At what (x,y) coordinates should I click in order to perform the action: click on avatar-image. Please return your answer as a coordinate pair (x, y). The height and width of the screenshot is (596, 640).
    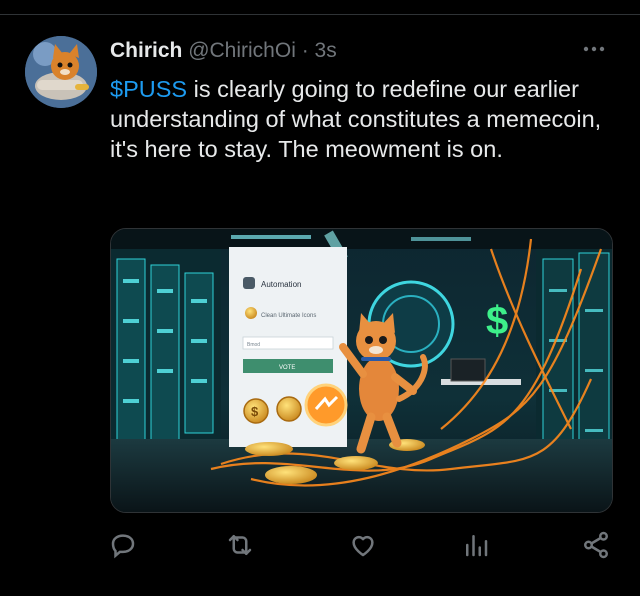
    Looking at the image, I should click on (61, 72).